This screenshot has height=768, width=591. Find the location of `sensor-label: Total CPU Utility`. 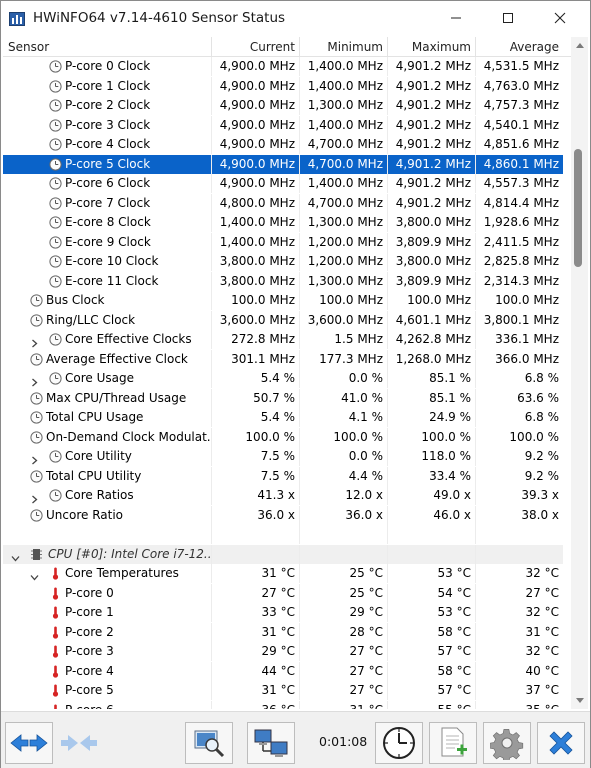

sensor-label: Total CPU Utility is located at coordinates (94, 475).